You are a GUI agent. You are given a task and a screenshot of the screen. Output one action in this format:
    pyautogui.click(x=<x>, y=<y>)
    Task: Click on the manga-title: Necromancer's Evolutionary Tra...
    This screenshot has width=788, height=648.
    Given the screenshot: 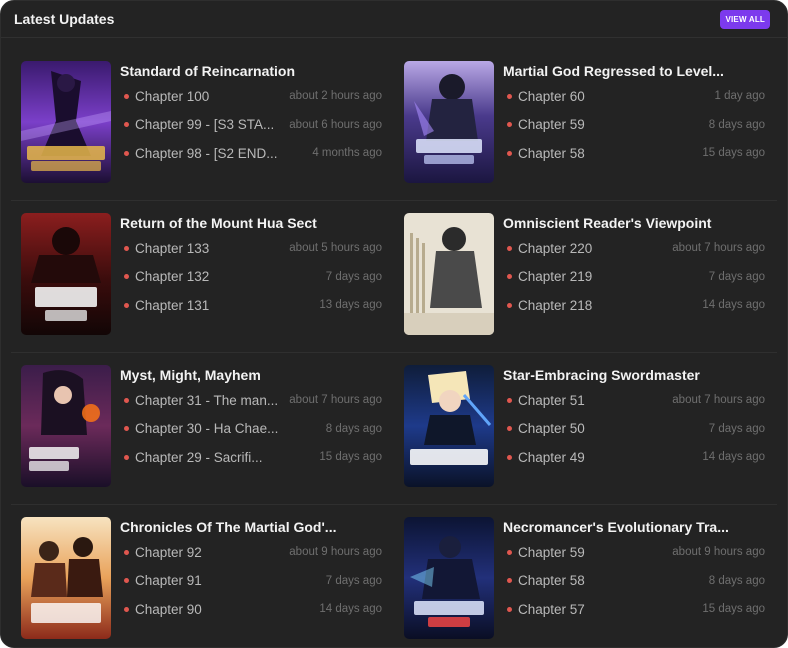 What is the action you would take?
    pyautogui.click(x=634, y=527)
    